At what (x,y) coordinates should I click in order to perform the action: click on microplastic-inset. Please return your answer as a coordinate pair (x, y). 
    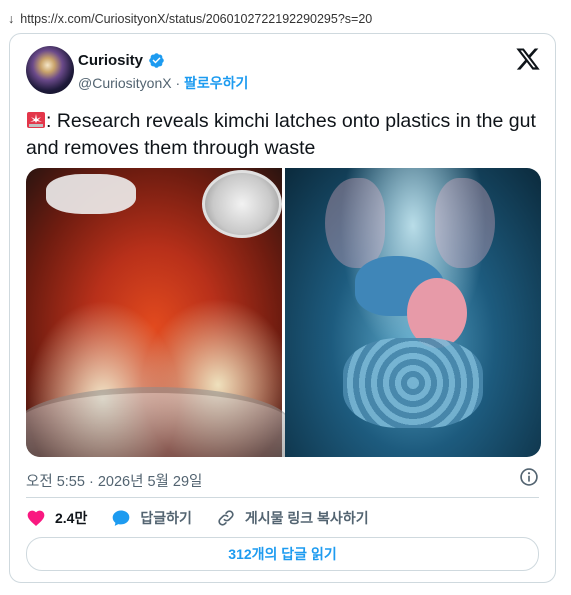
    Looking at the image, I should click on (242, 204).